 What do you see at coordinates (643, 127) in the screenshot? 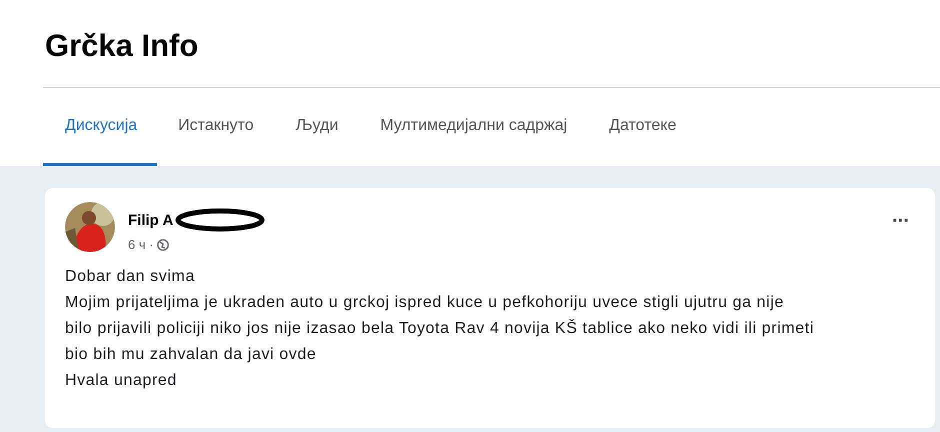
I see `tab: Датотеке` at bounding box center [643, 127].